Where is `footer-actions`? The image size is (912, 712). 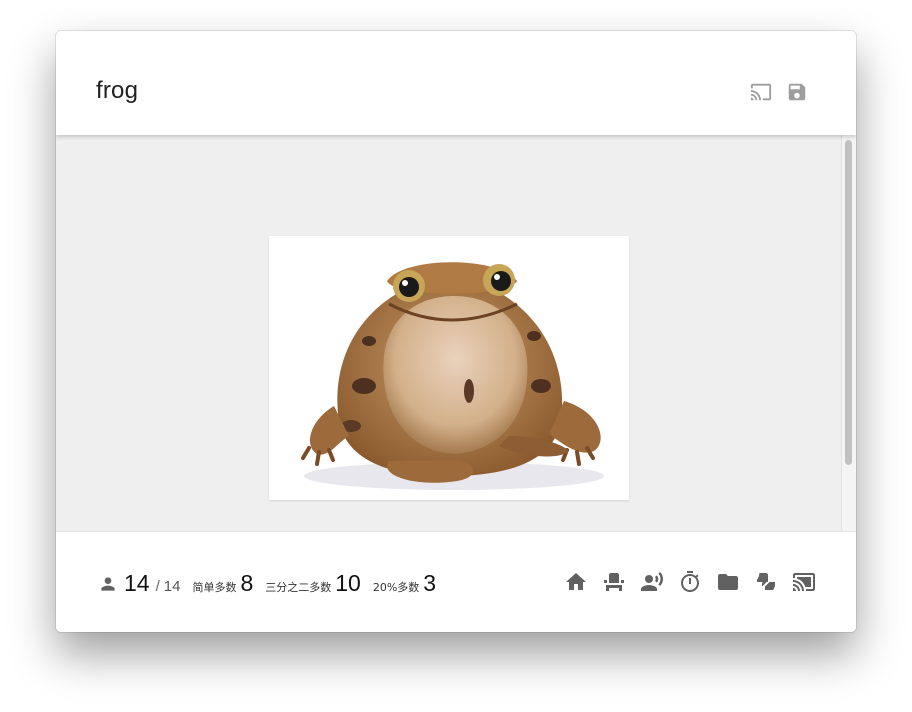
footer-actions is located at coordinates (690, 582).